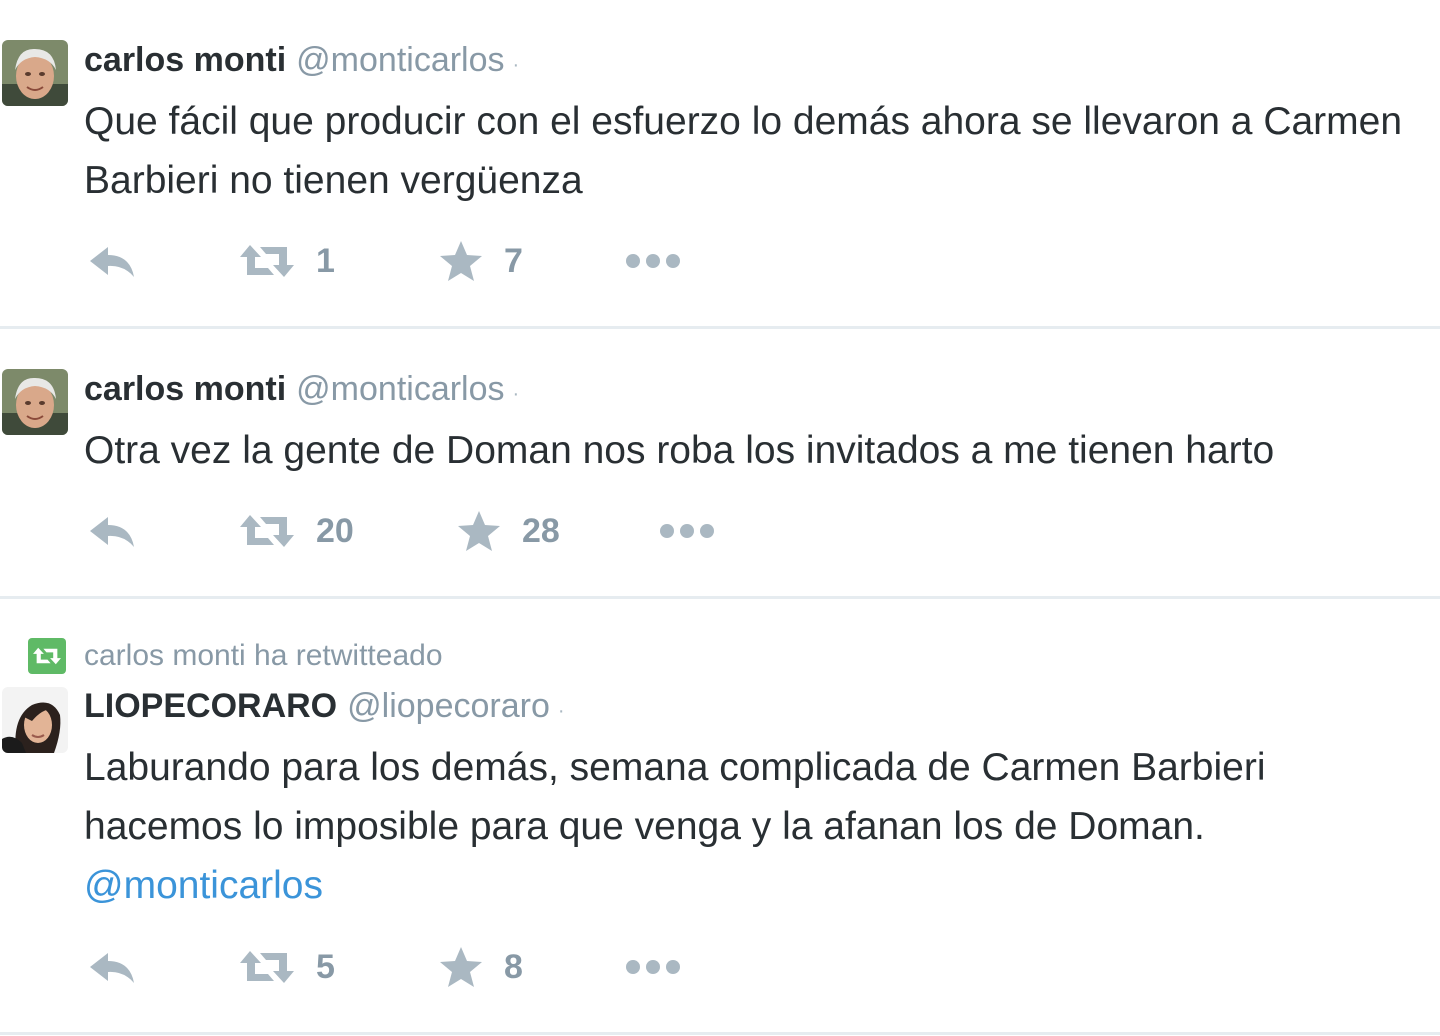 The width and height of the screenshot is (1440, 1036). I want to click on retweet-badge-icon, so click(47, 656).